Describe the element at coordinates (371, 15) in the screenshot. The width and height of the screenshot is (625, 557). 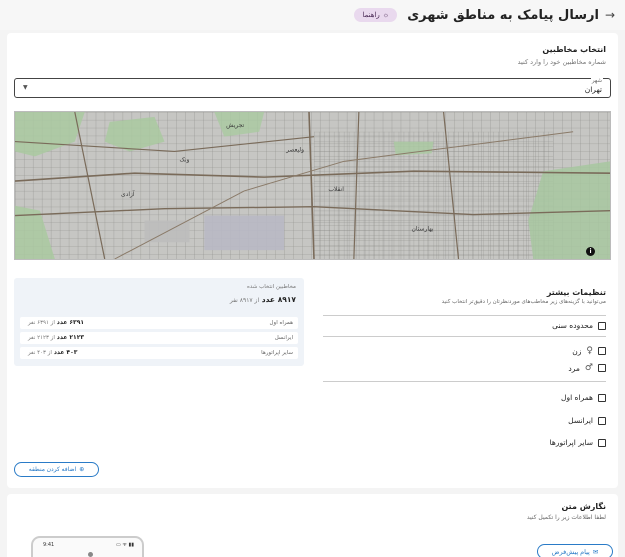
I see `guide-button-label: راهنما` at that location.